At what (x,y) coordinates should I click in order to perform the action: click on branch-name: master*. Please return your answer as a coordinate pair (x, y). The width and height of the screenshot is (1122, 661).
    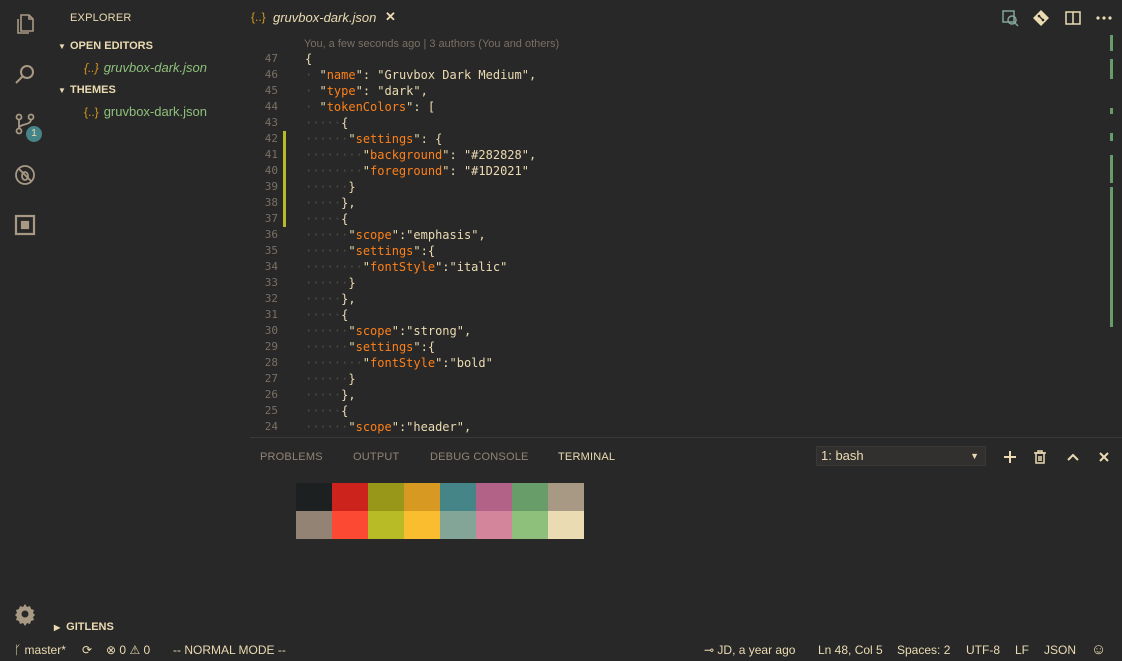
    Looking at the image, I should click on (45, 650).